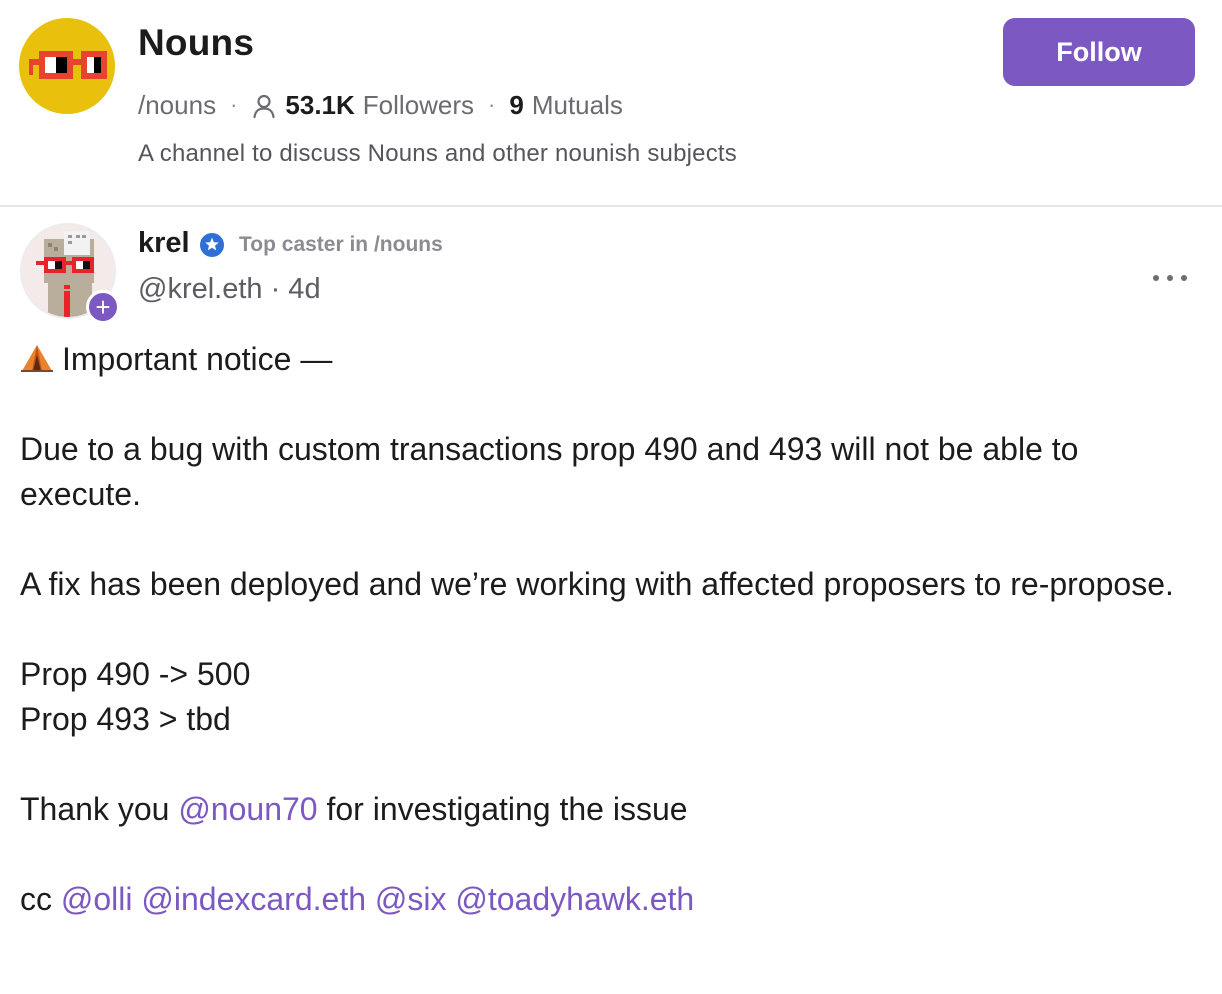 The width and height of the screenshot is (1222, 994). Describe the element at coordinates (197, 359) in the screenshot. I see `notice-title: Important notice —` at that location.